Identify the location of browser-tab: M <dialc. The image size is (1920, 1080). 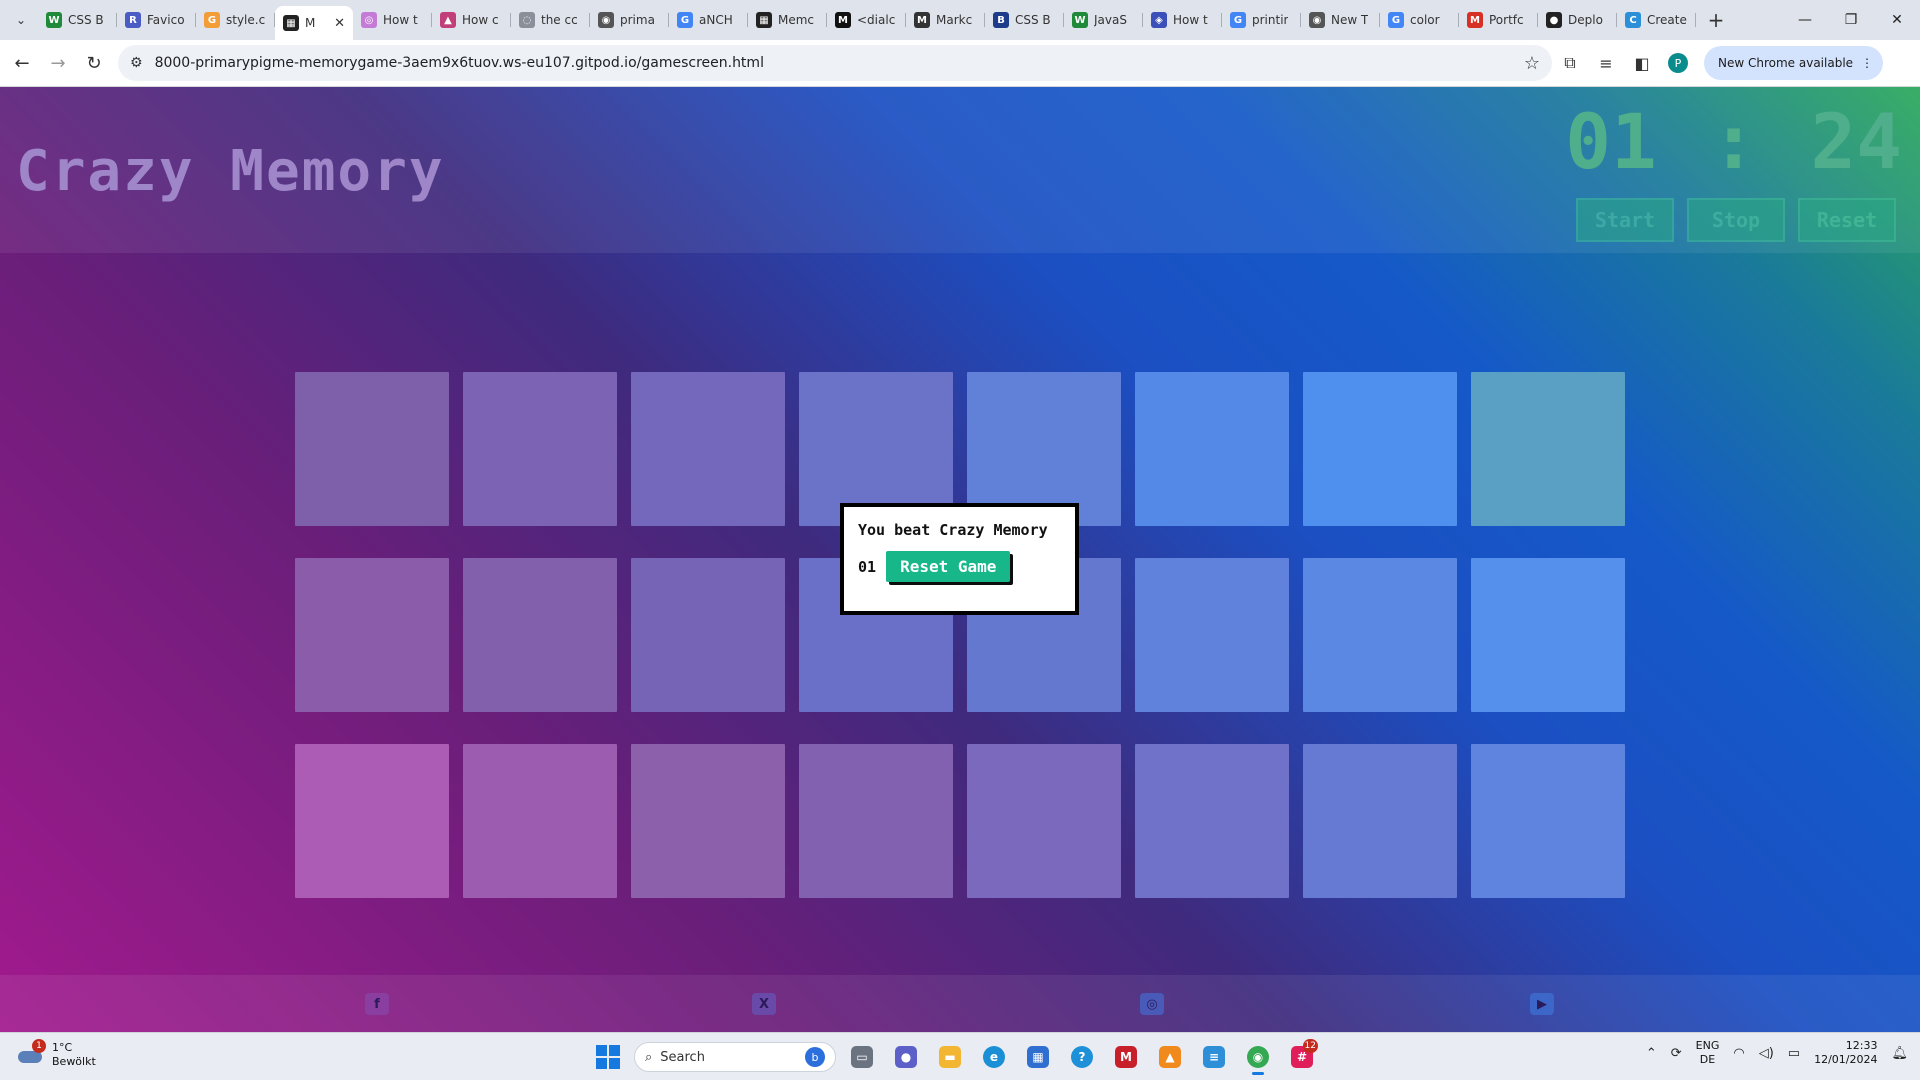
(866, 20).